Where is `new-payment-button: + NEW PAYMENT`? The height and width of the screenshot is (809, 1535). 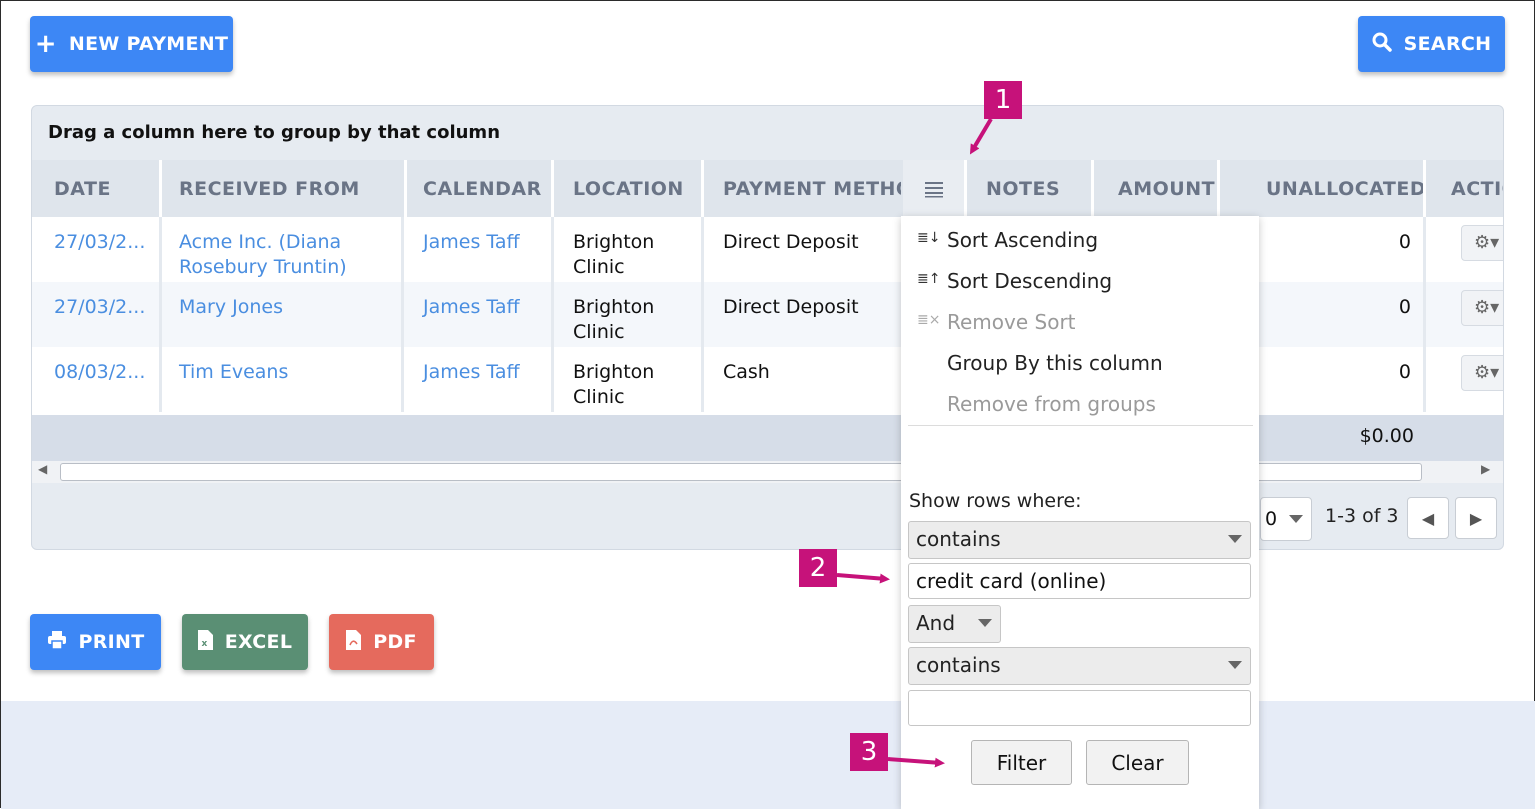
new-payment-button: + NEW PAYMENT is located at coordinates (131, 44).